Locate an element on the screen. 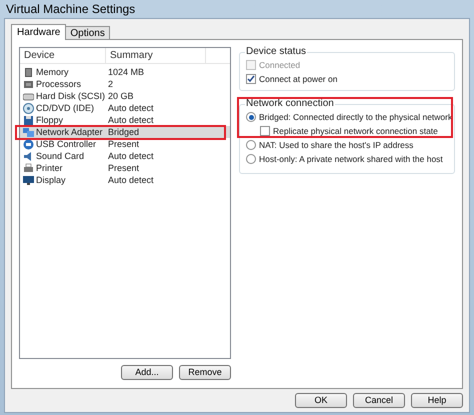  device-row: Display Auto detect is located at coordinates (125, 180).